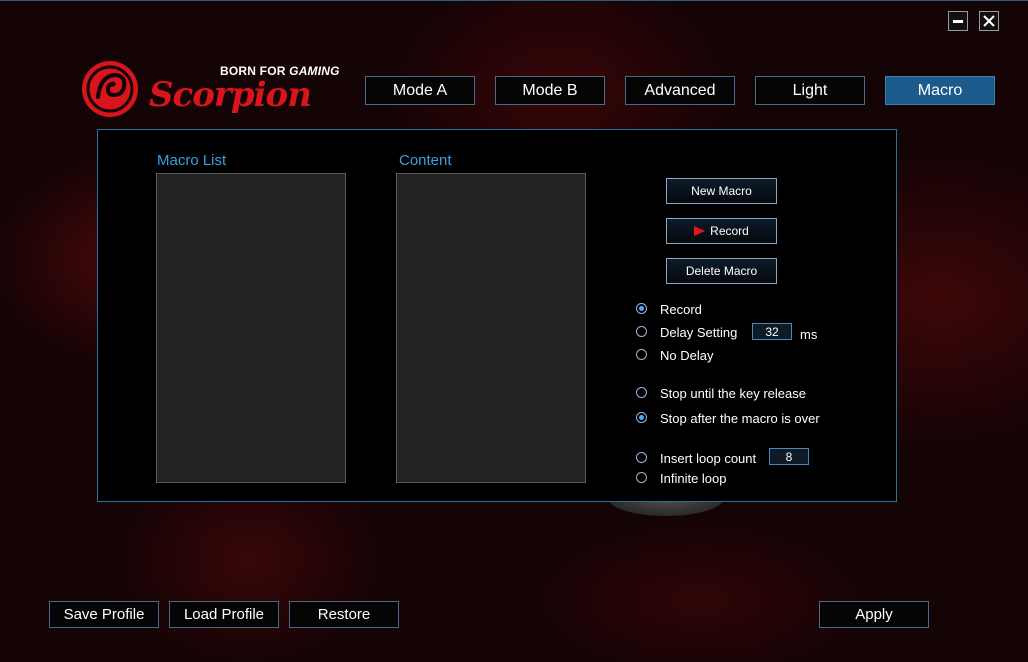 The image size is (1028, 662). I want to click on minimize-button, so click(958, 21).